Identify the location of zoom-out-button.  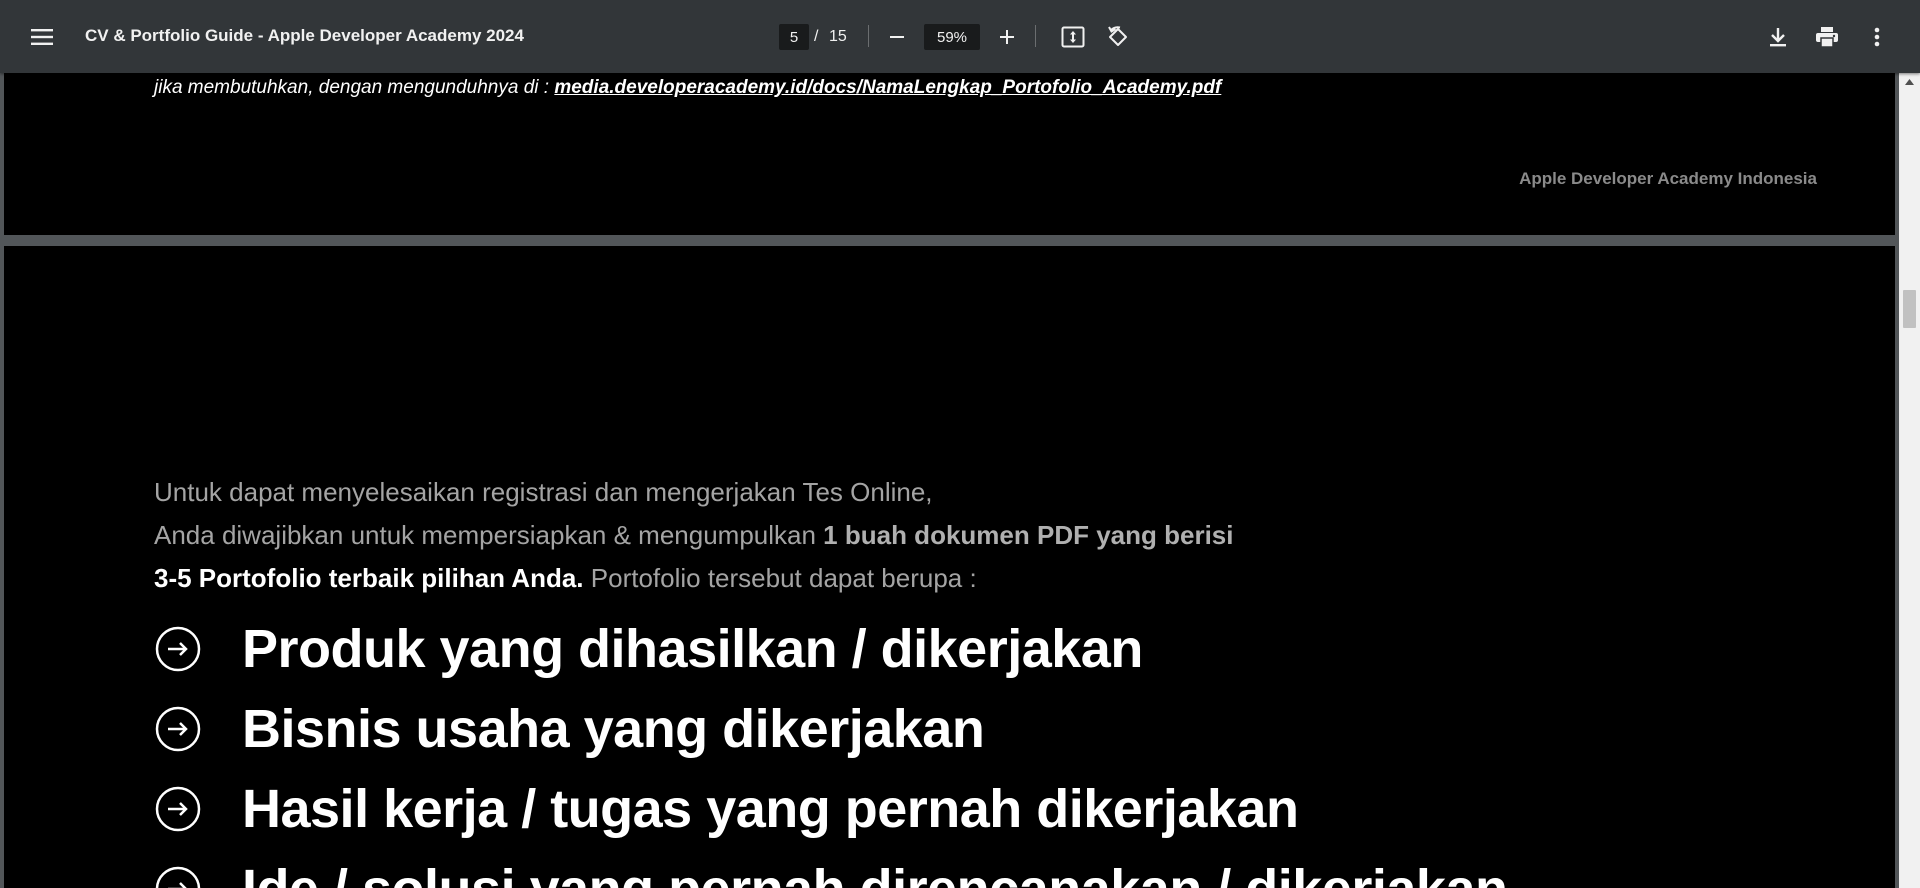
(897, 37).